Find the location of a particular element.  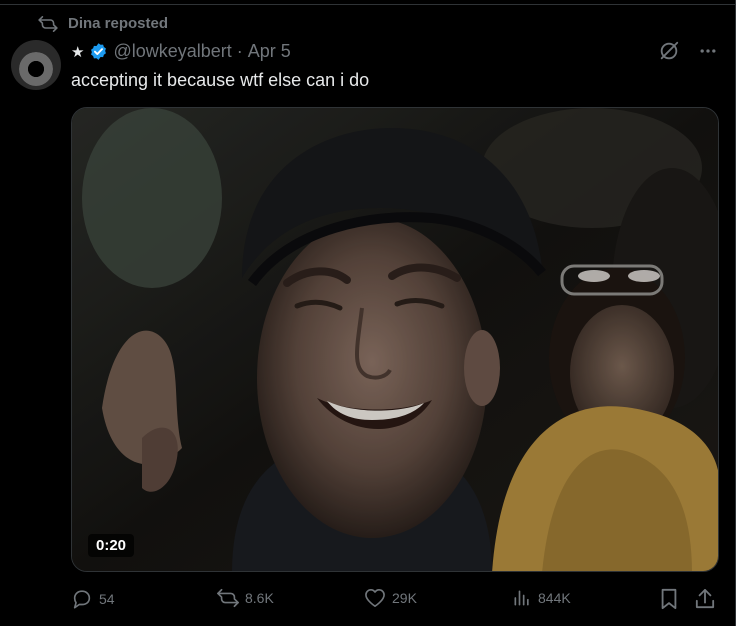

reply-button: 54 is located at coordinates (93, 599).